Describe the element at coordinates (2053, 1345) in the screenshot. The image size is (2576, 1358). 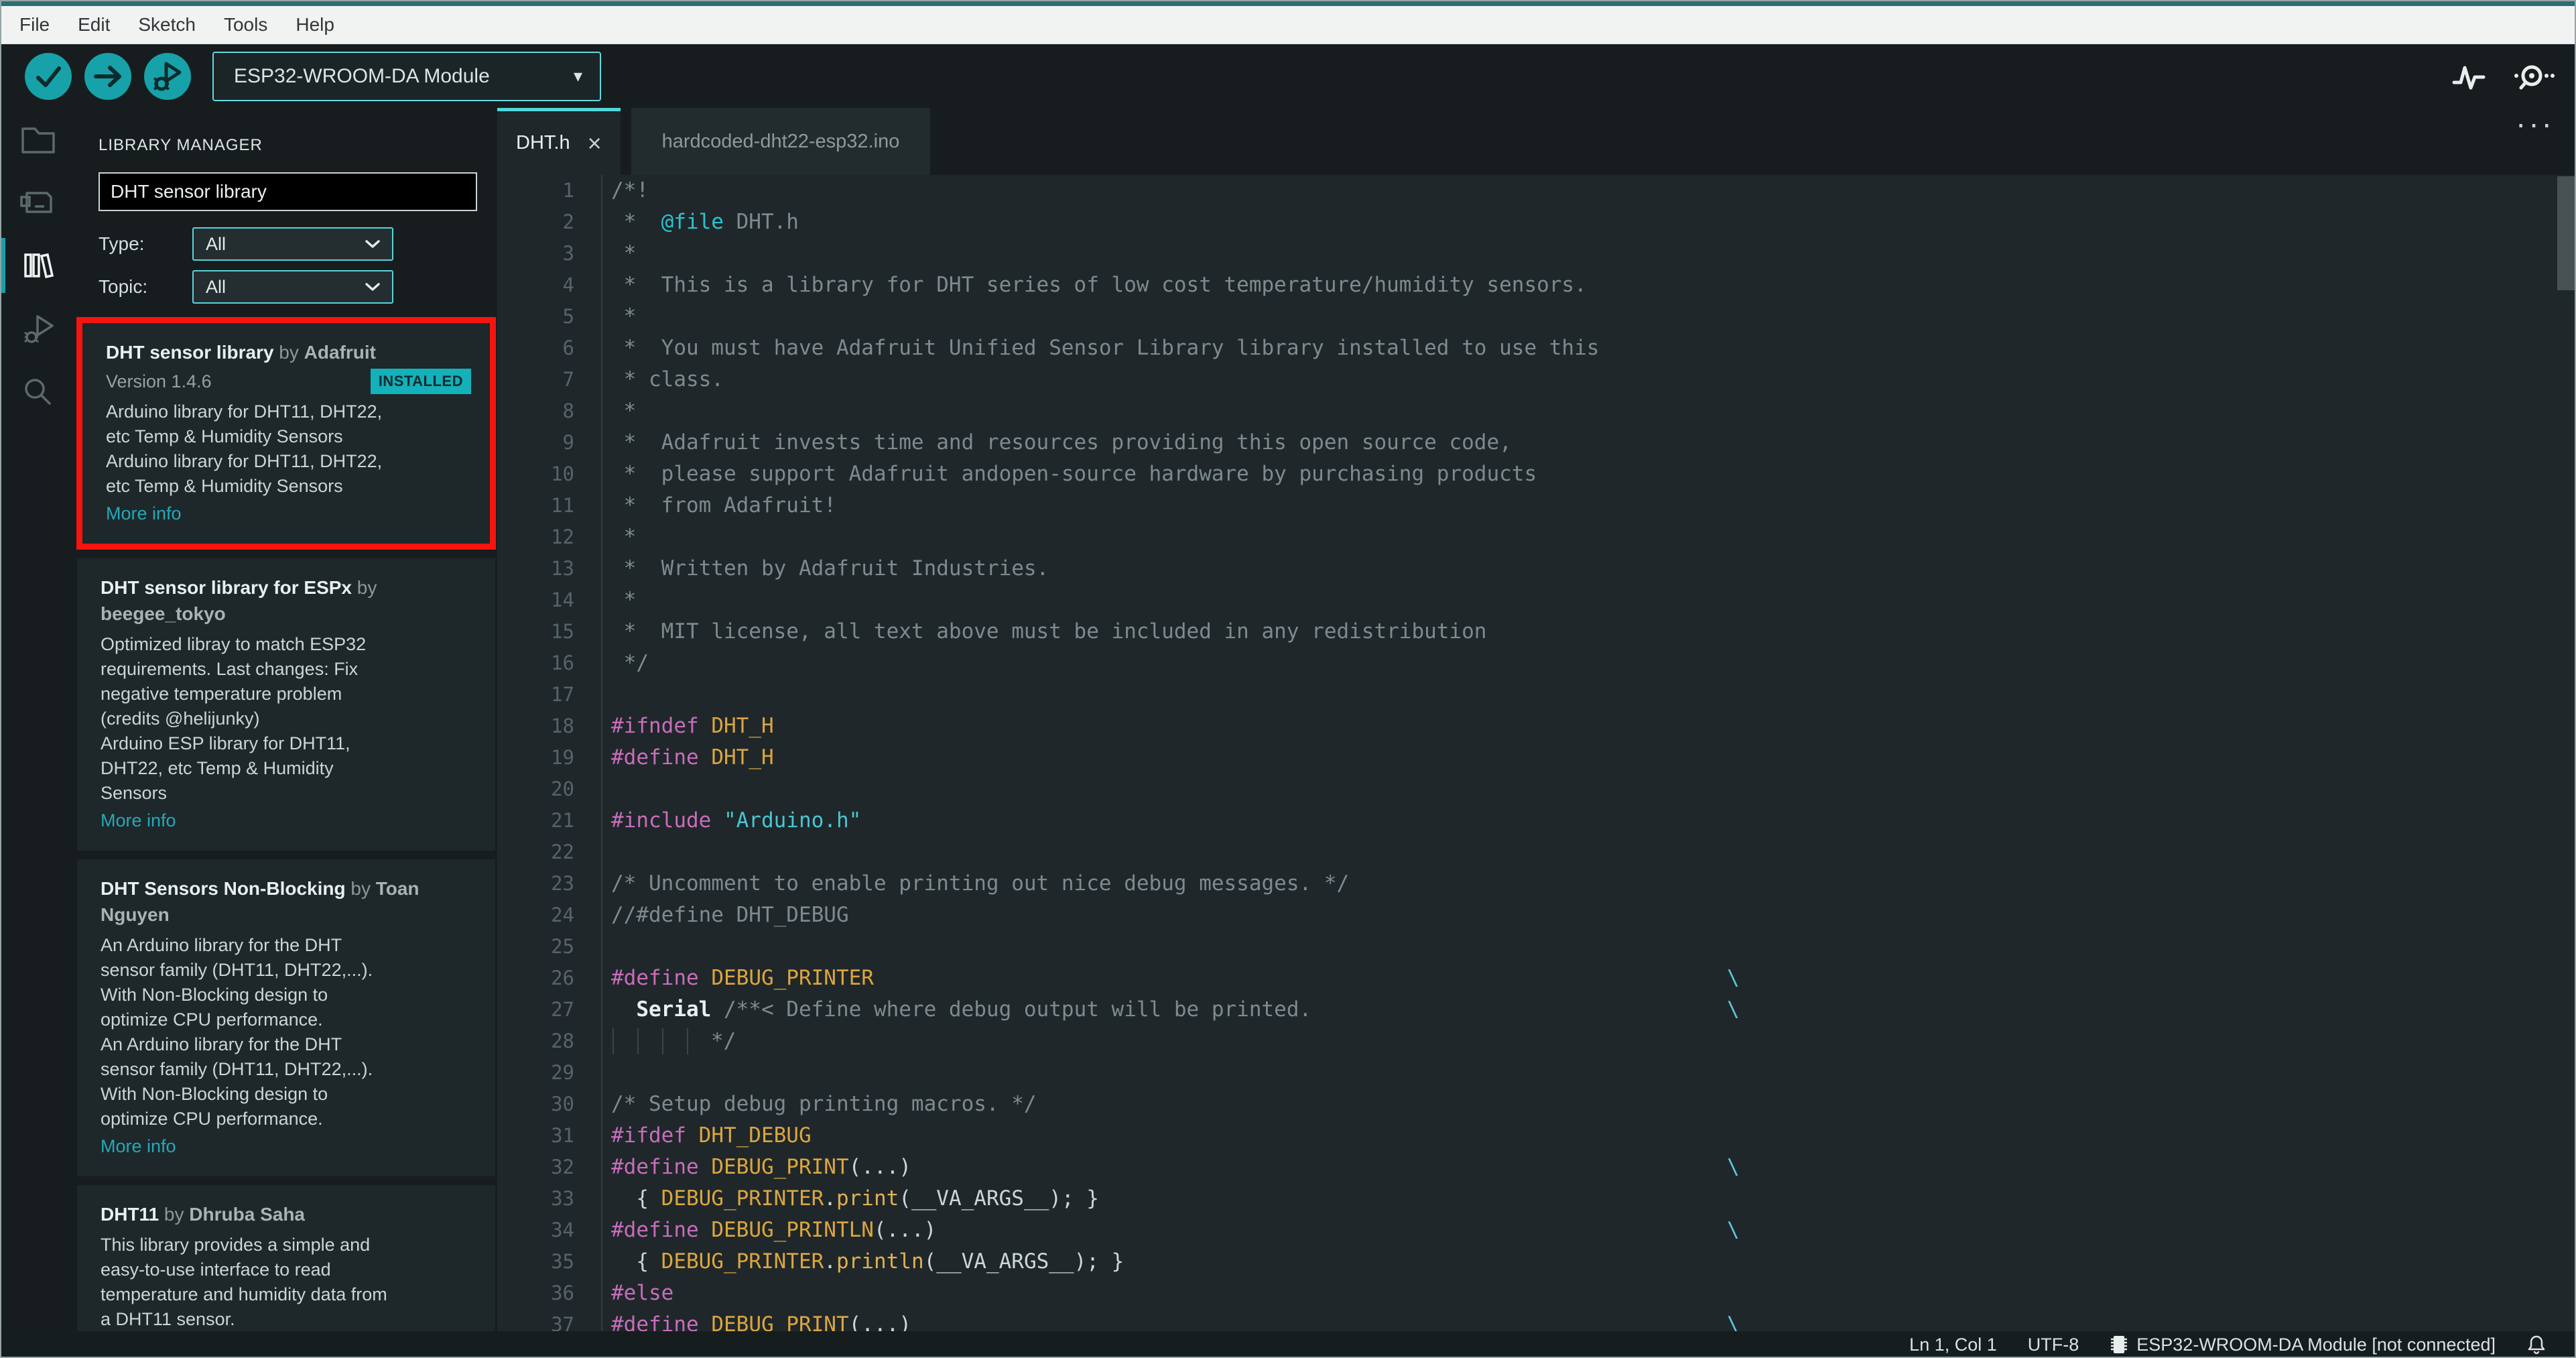
I see `encoding: UTF-8` at that location.